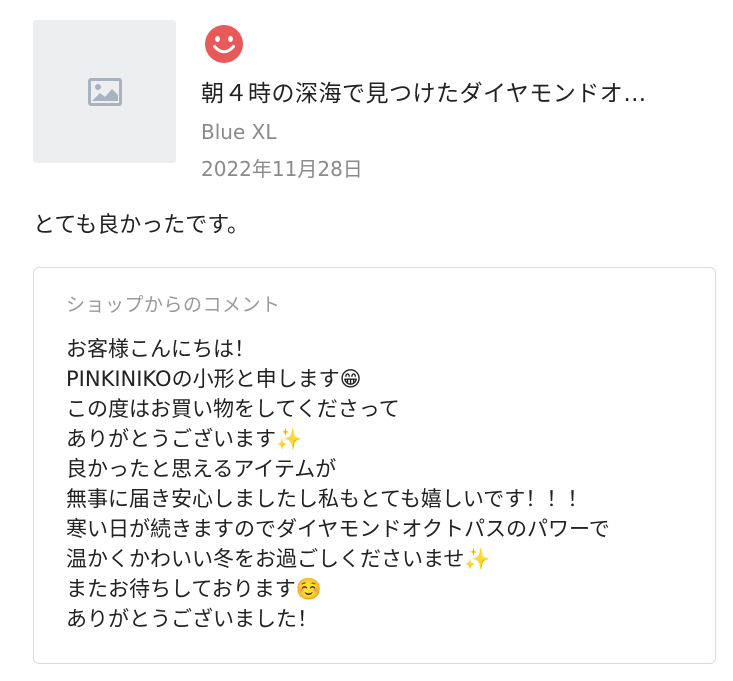 This screenshot has width=733, height=681. Describe the element at coordinates (214, 379) in the screenshot. I see `comment-line: PINKINIKOの小形と申します😁` at that location.